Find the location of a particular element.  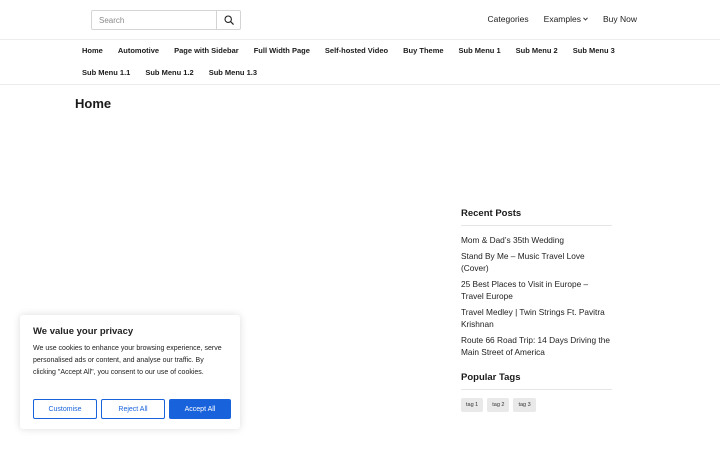

site-header: Categories Examples Buy Now is located at coordinates (360, 20).